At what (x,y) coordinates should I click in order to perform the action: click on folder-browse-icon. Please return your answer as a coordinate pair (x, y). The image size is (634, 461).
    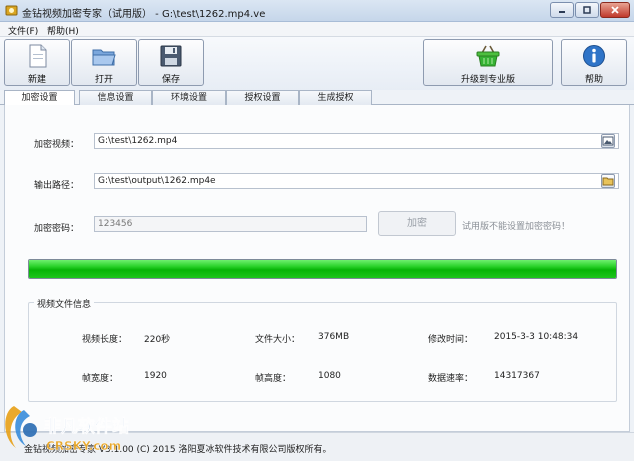
    Looking at the image, I should click on (608, 181).